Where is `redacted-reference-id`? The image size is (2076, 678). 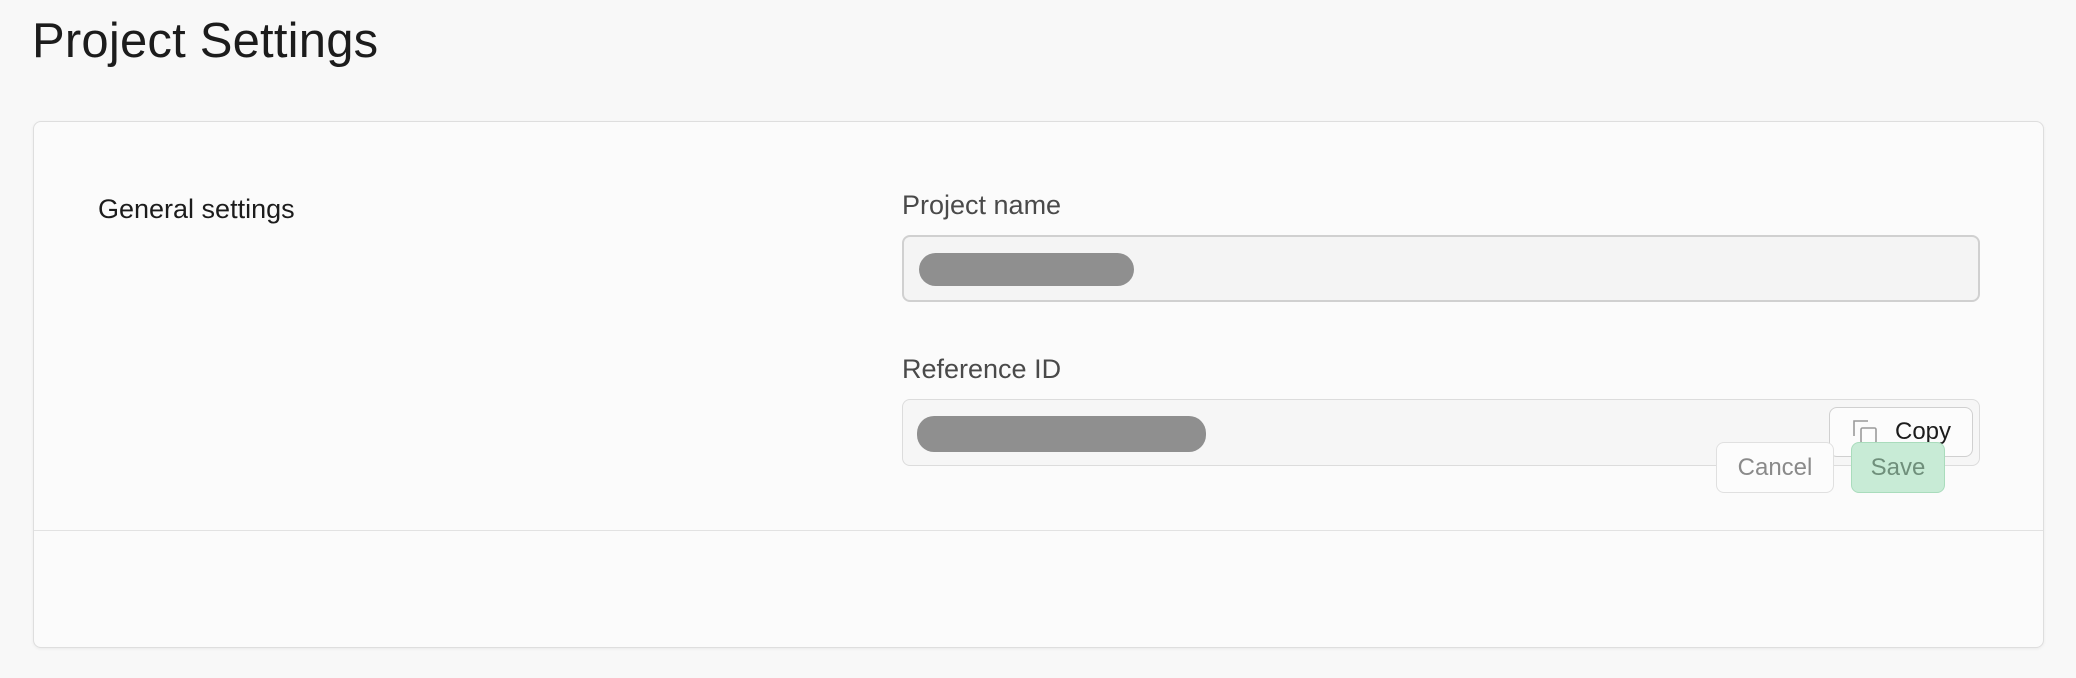
redacted-reference-id is located at coordinates (1061, 434).